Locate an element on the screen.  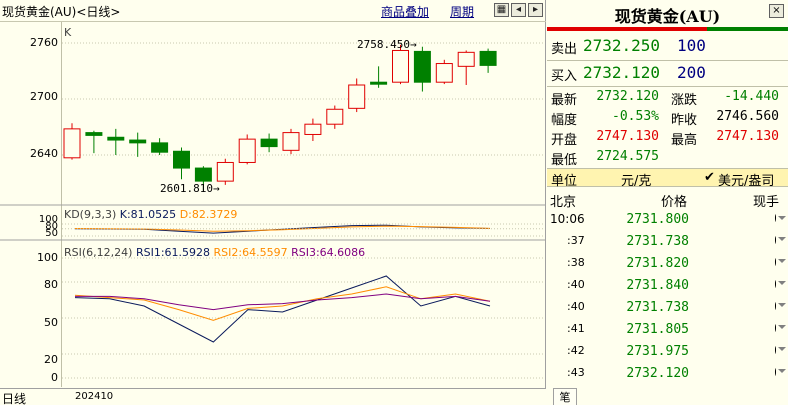
stat-label: 幅度 is located at coordinates (564, 120).